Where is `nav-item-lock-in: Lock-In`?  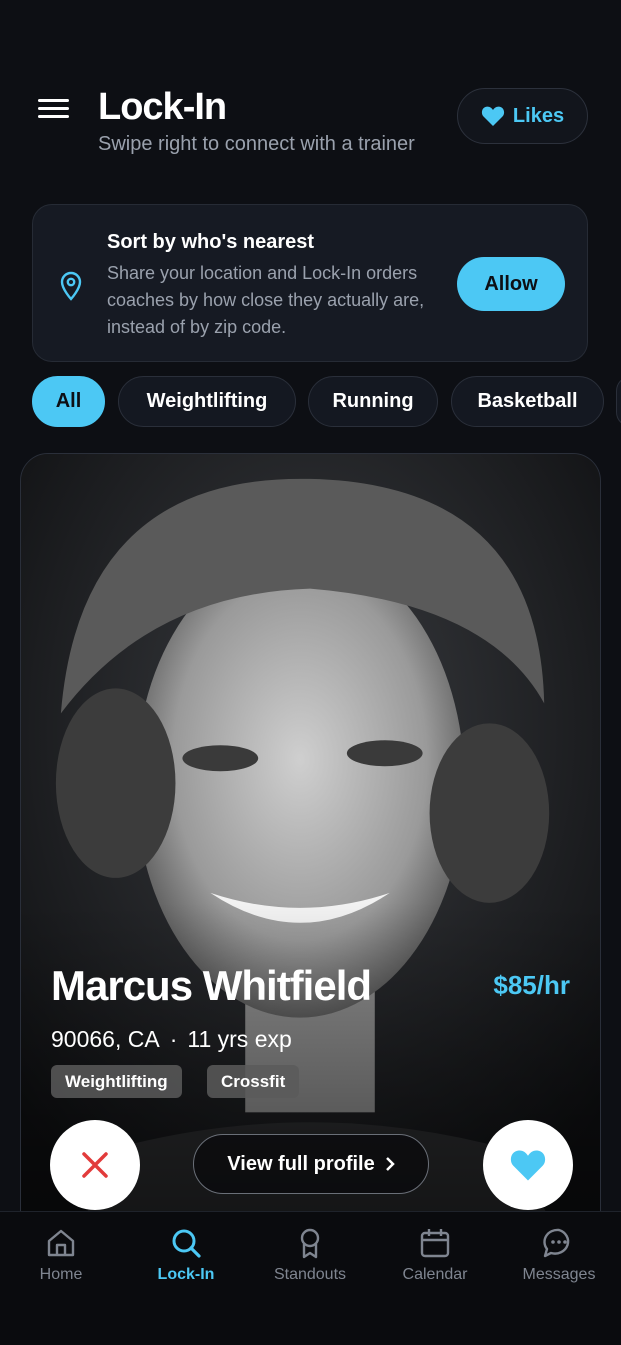
nav-item-lock-in: Lock-In is located at coordinates (186, 1255).